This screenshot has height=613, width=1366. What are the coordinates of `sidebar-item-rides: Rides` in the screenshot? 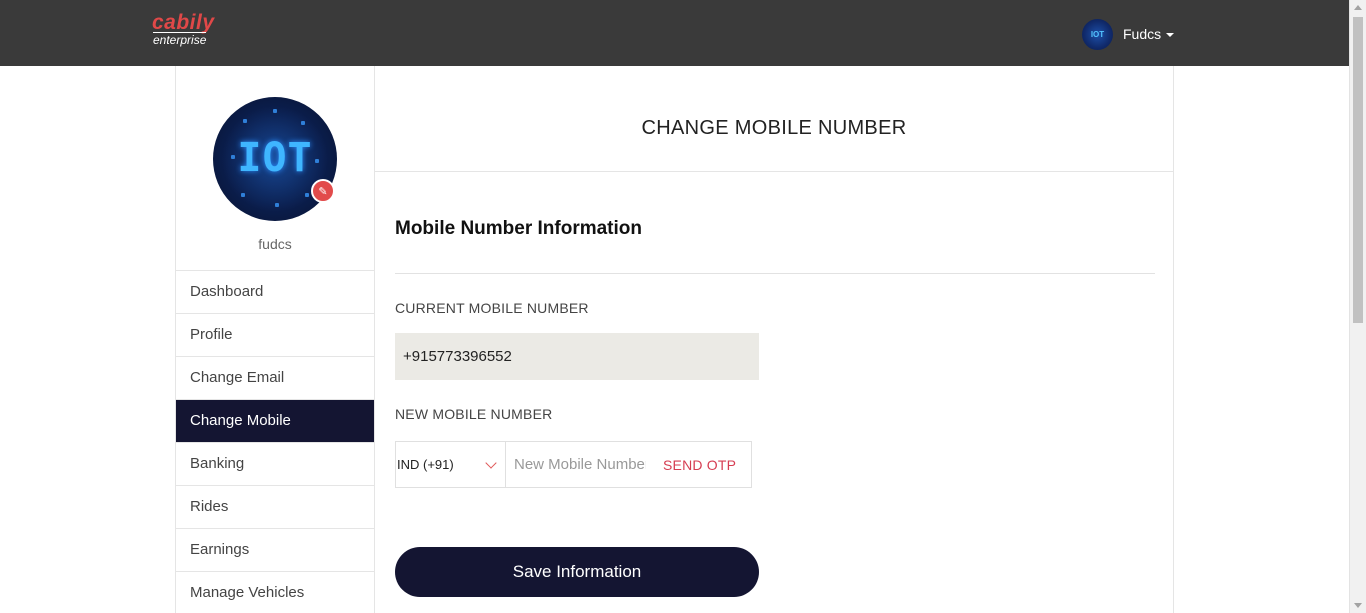 It's located at (275, 507).